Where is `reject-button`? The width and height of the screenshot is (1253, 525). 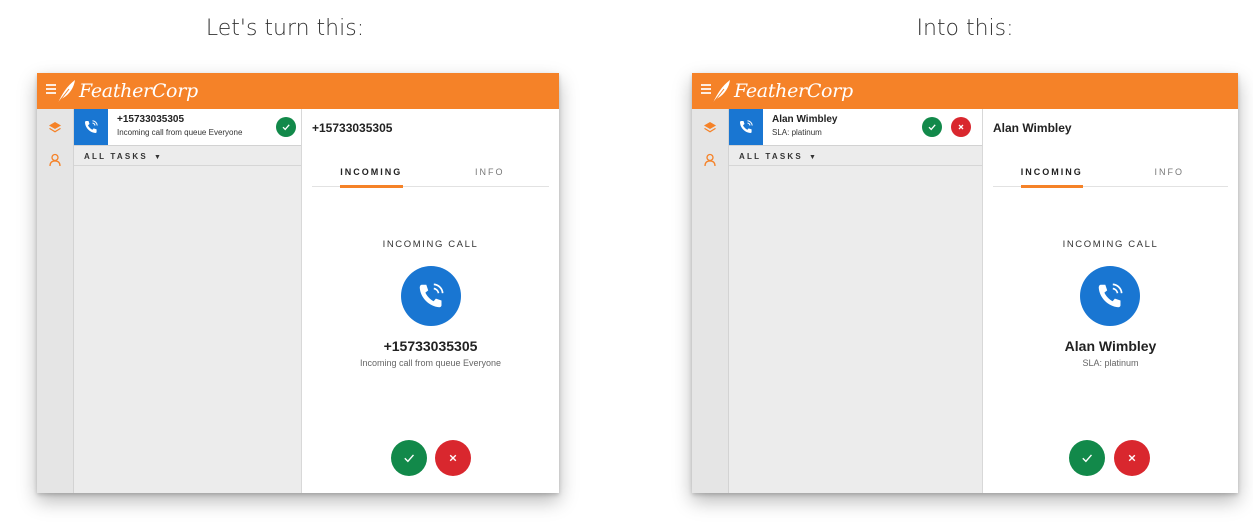
reject-button is located at coordinates (961, 127).